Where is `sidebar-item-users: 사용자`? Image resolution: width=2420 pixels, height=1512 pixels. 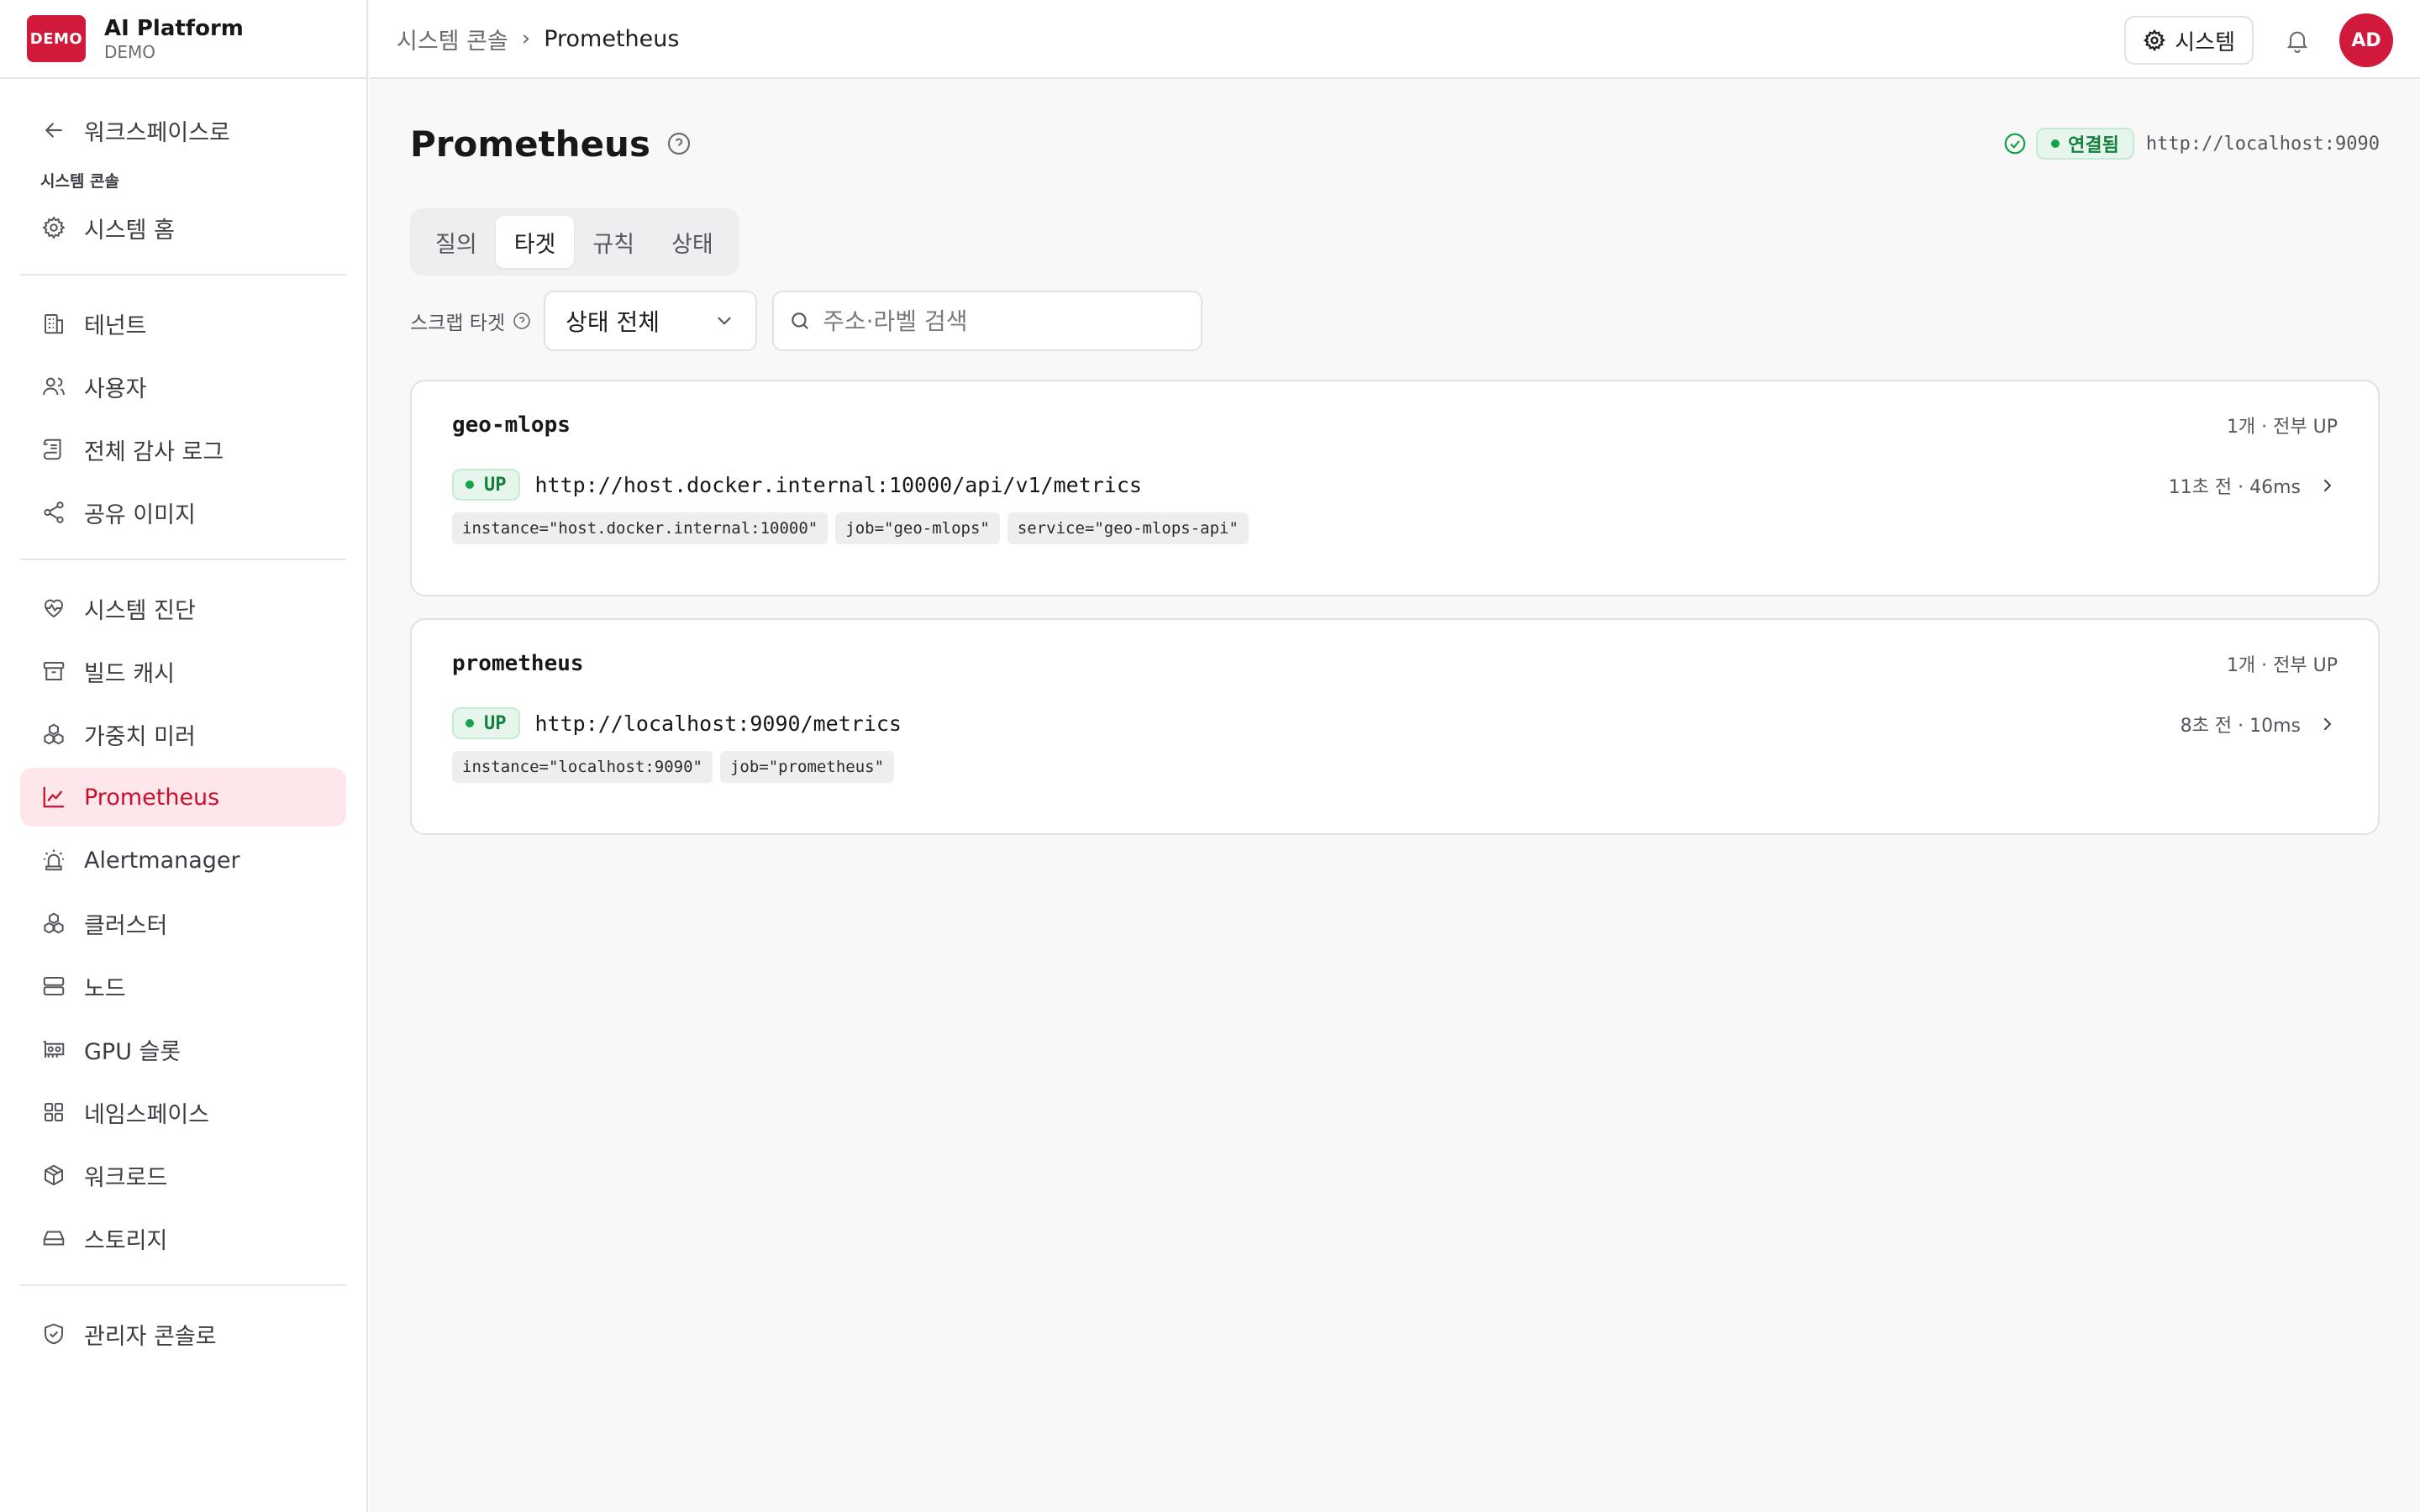
sidebar-item-users: 사용자 is located at coordinates (183, 386).